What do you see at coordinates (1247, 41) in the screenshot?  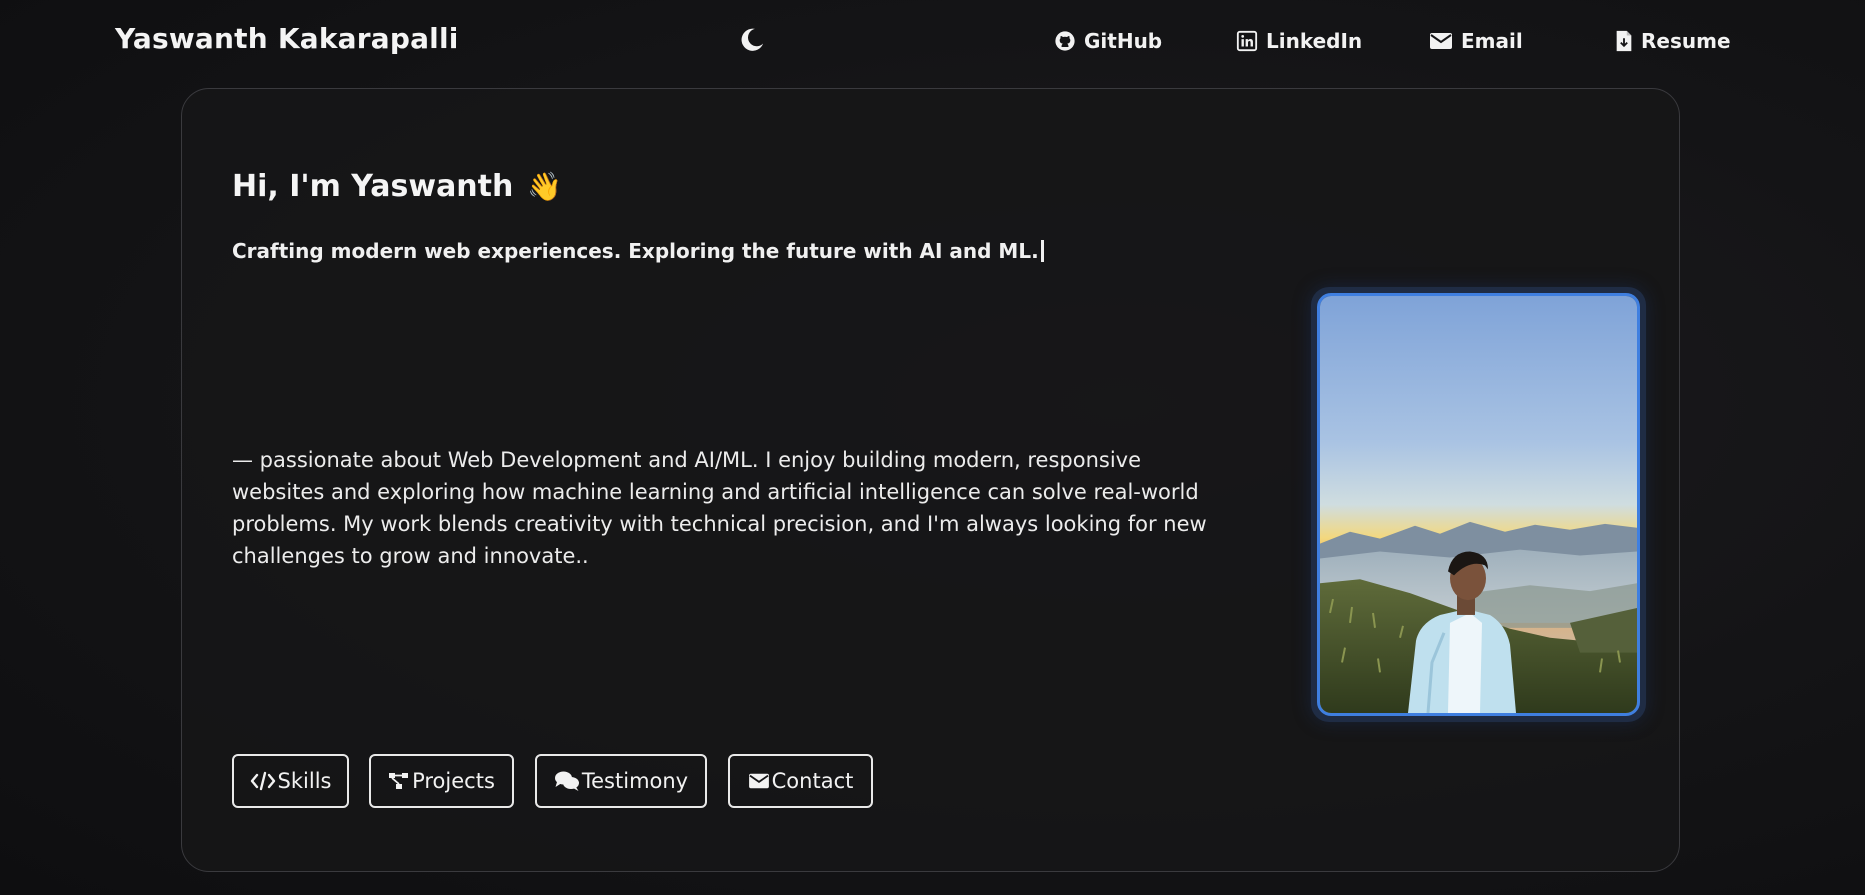 I see `linkedin-icon` at bounding box center [1247, 41].